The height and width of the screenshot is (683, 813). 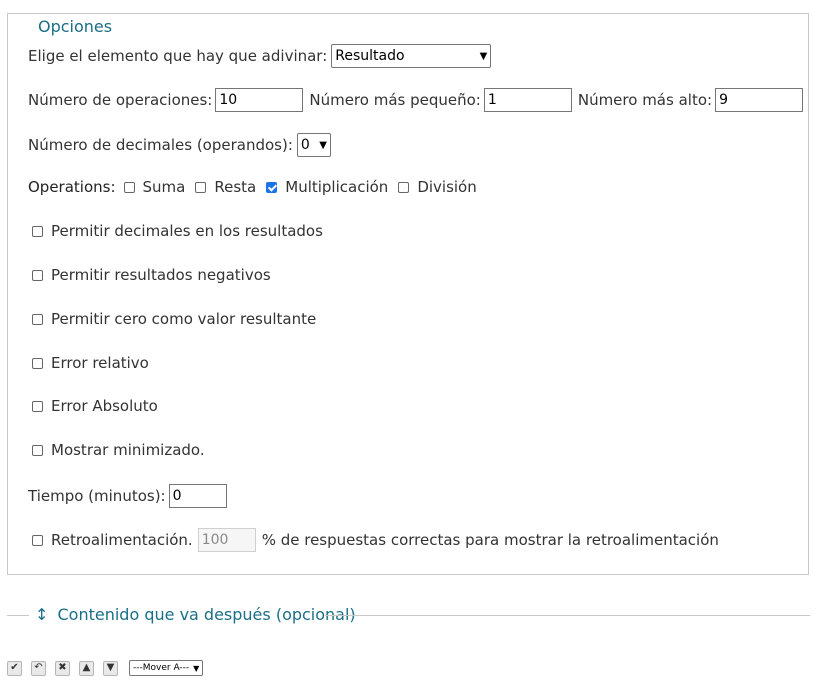 I want to click on checkbox-row-zero: Permitir cero como valor resultante, so click(x=174, y=319).